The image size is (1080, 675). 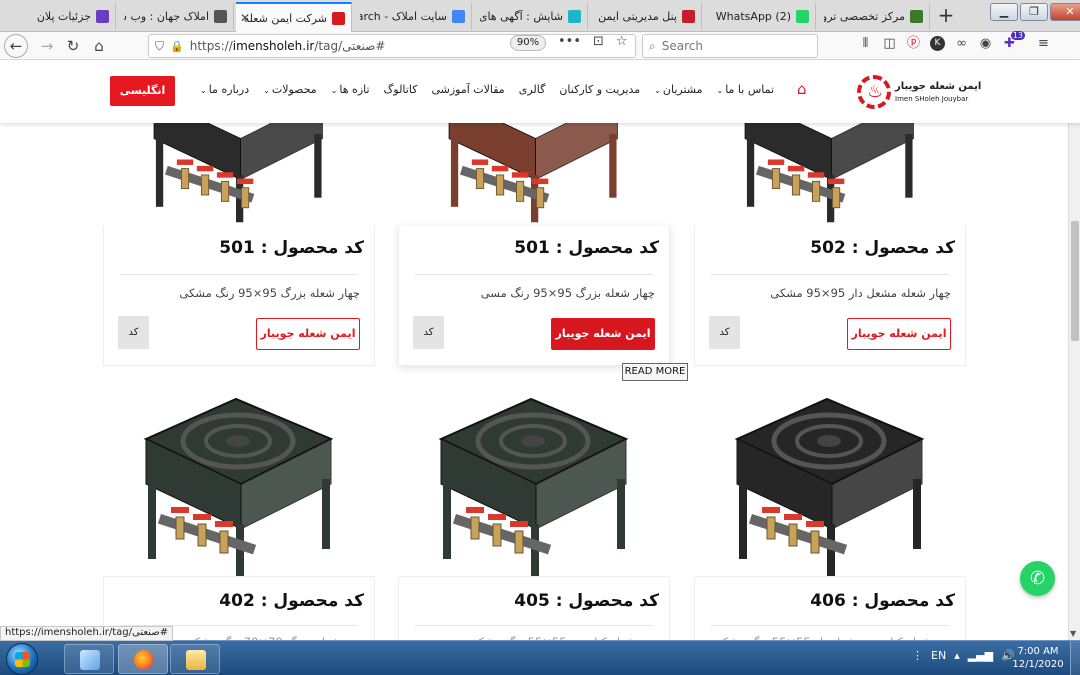 I want to click on menu-item: تازه ها⌄, so click(x=350, y=89).